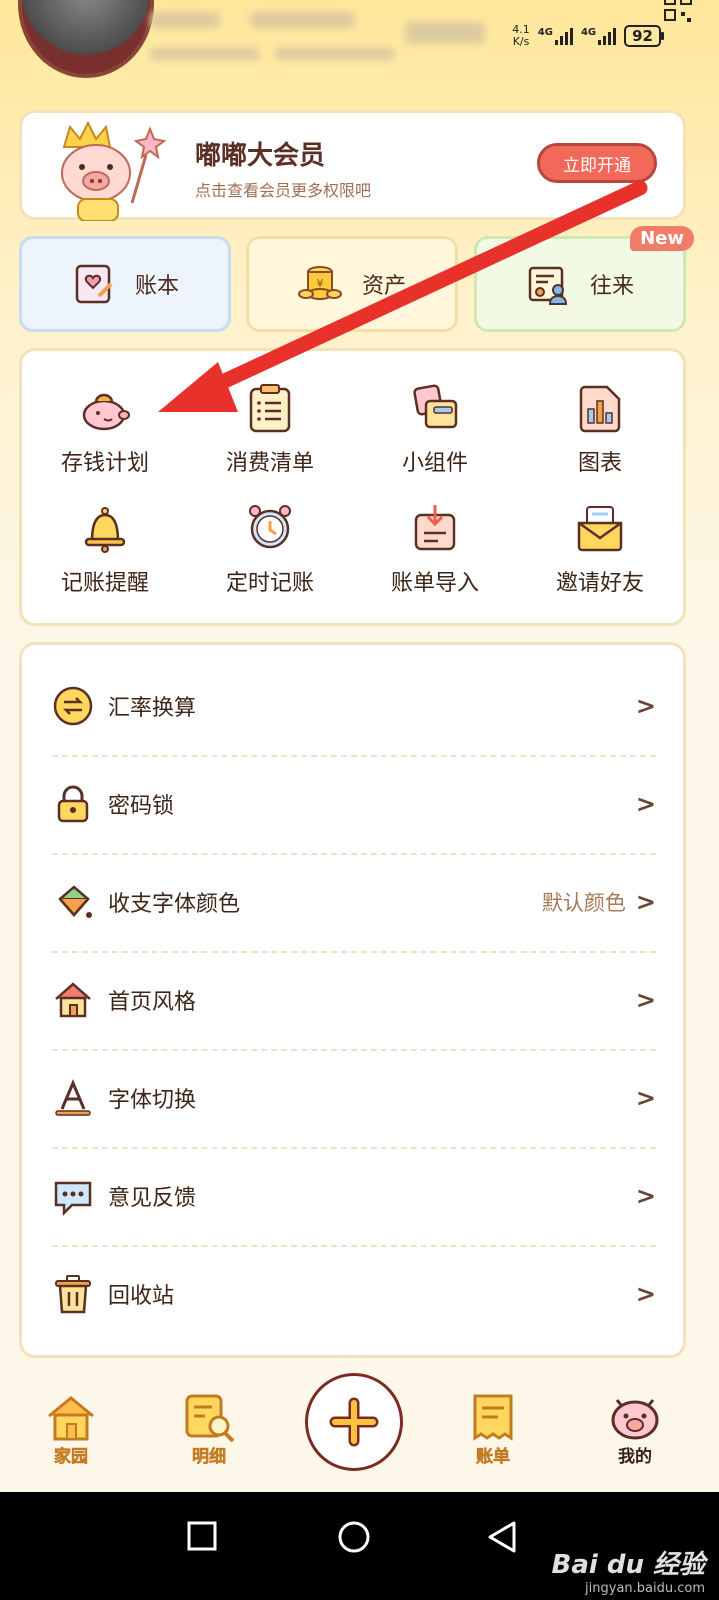 Image resolution: width=719 pixels, height=1600 pixels. I want to click on setting-feedback: 意见反馈 >, so click(354, 1196).